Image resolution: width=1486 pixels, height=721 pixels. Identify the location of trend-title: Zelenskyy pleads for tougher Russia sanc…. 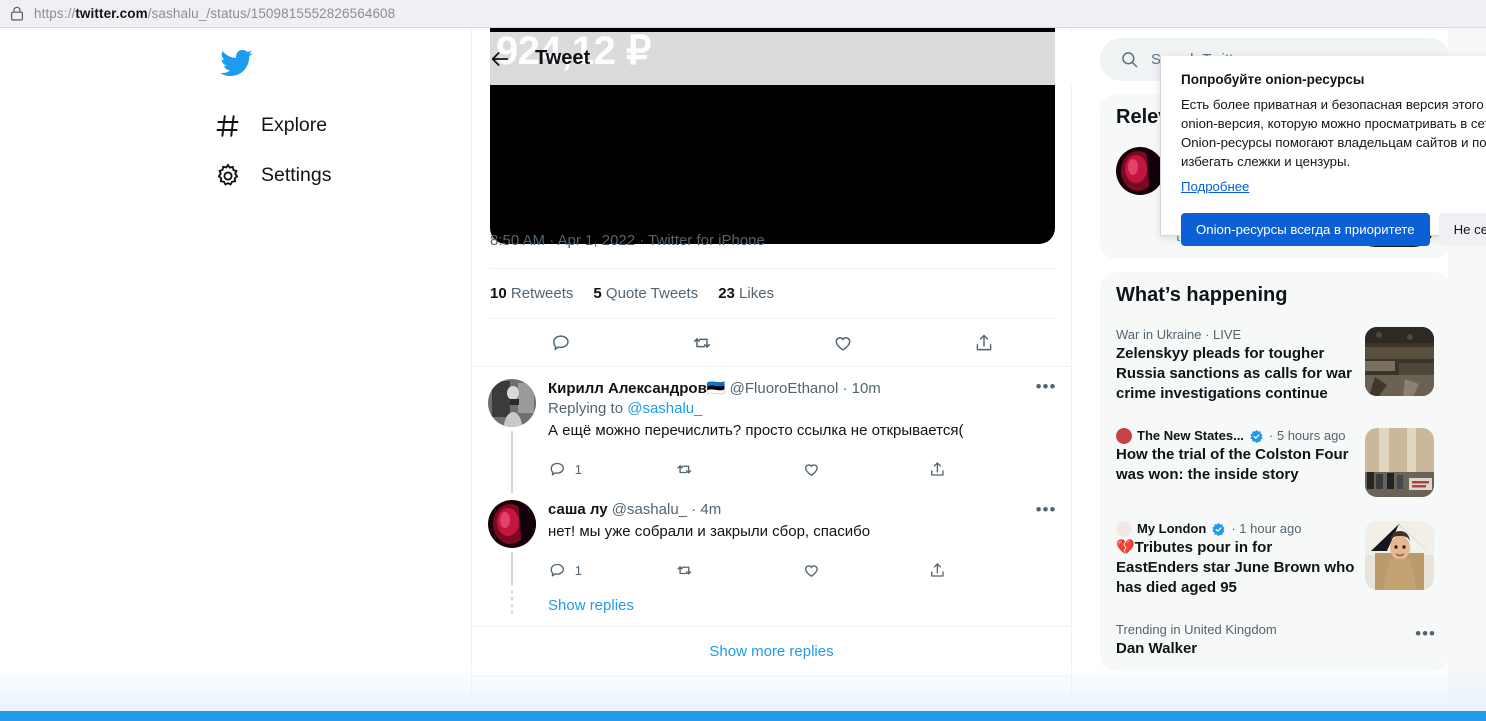
(1234, 373).